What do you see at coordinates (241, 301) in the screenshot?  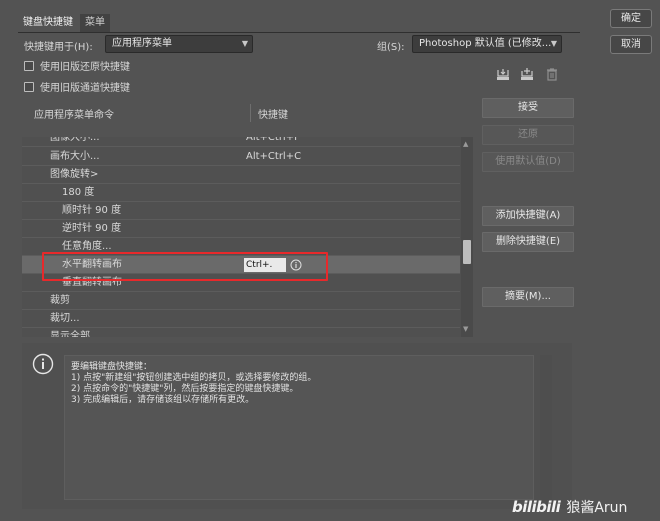 I see `table-row: 裁剪` at bounding box center [241, 301].